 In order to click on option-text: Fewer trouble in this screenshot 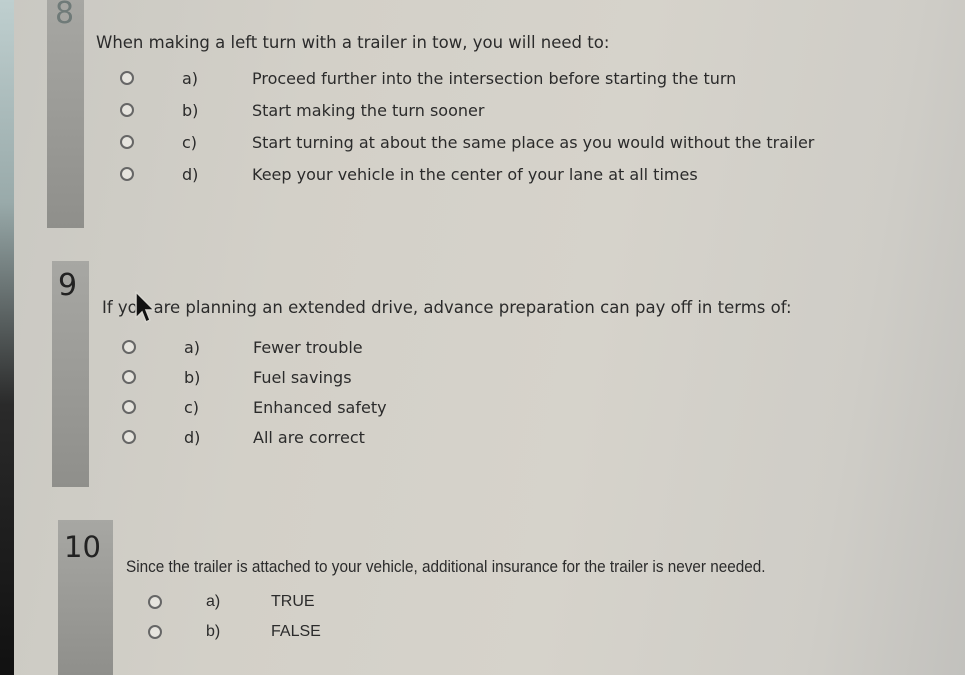, I will do `click(308, 347)`.